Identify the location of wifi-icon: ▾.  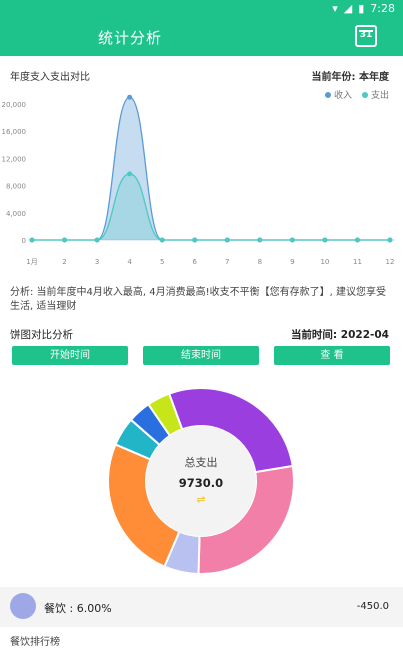
(335, 8).